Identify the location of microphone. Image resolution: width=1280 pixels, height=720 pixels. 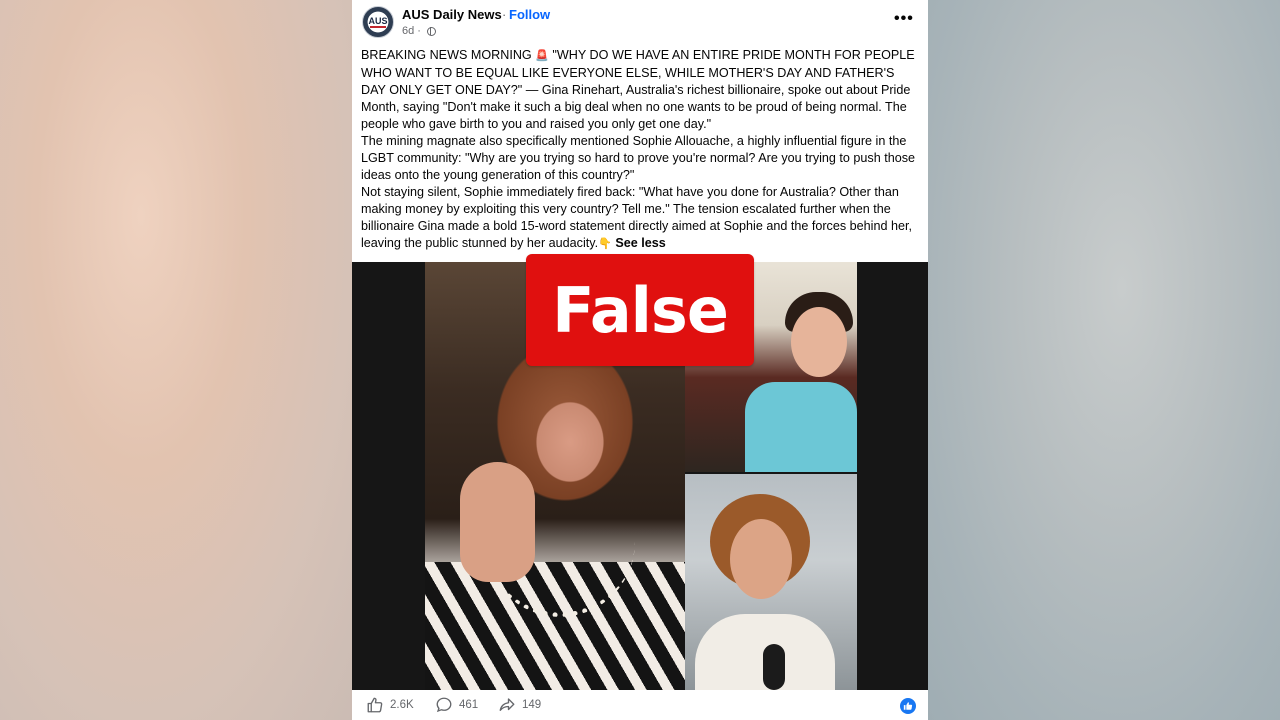
(774, 667).